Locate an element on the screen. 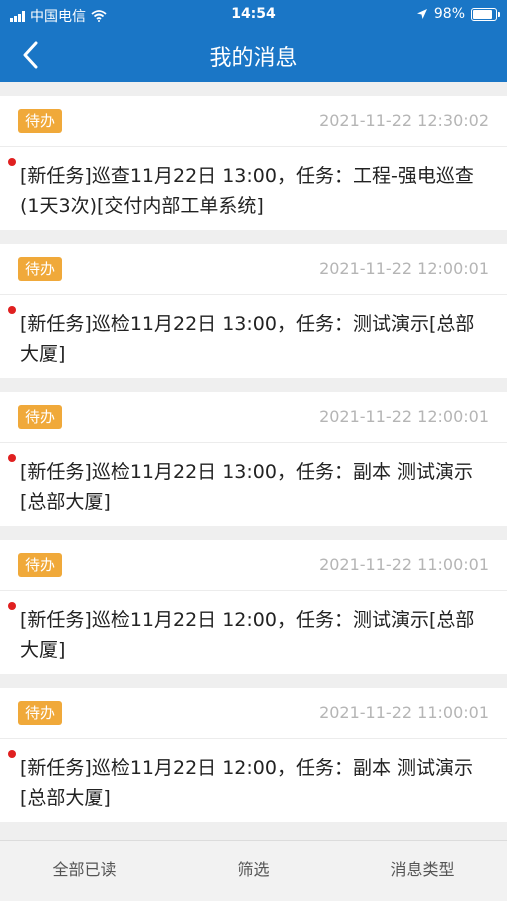  nav-bar: 我的消息 is located at coordinates (253, 55).